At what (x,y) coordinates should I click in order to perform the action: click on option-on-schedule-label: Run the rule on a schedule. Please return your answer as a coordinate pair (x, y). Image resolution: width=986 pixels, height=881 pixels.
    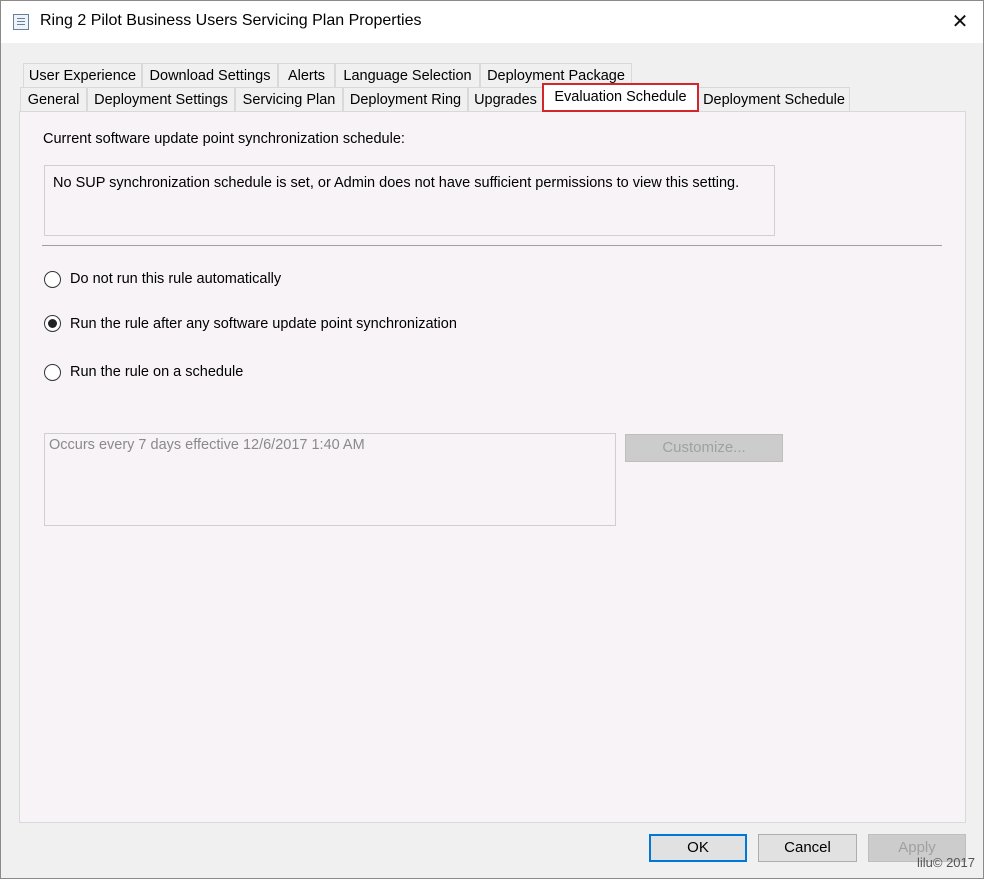
    Looking at the image, I should click on (157, 372).